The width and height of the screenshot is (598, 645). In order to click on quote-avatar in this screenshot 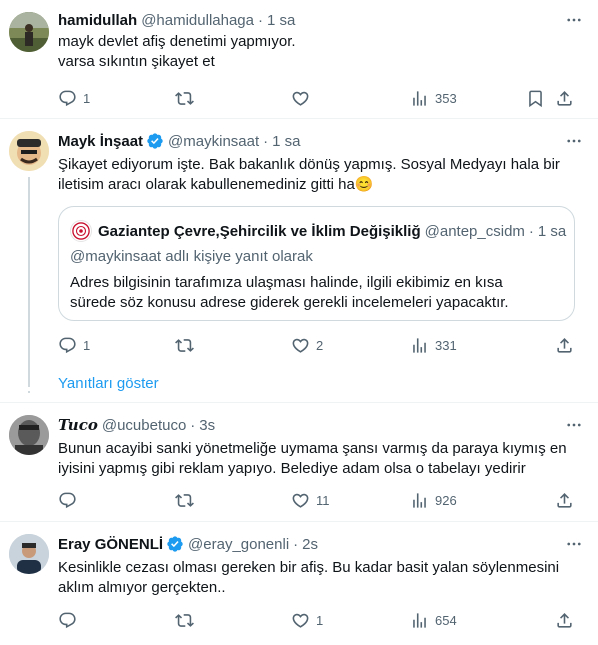, I will do `click(81, 231)`.